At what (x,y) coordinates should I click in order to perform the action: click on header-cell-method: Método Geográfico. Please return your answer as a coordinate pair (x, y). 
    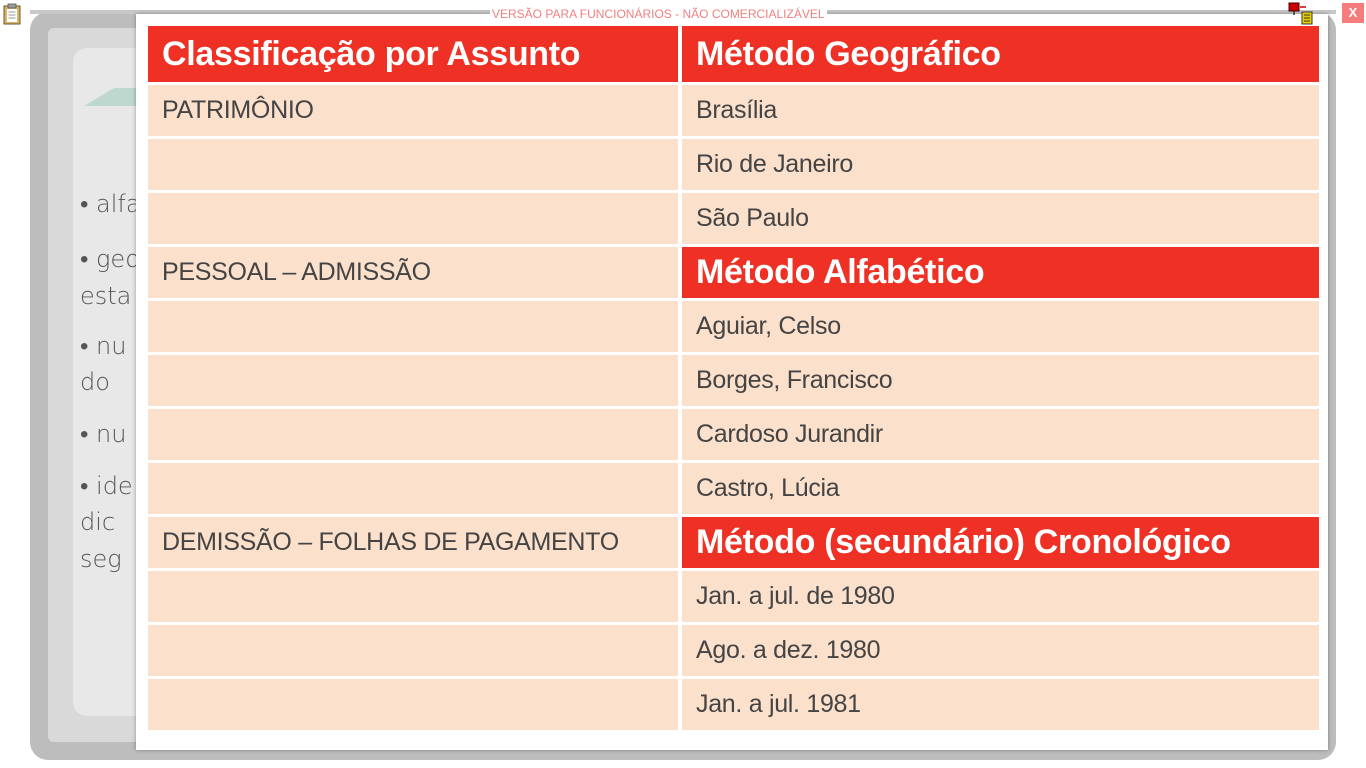
    Looking at the image, I should click on (1000, 54).